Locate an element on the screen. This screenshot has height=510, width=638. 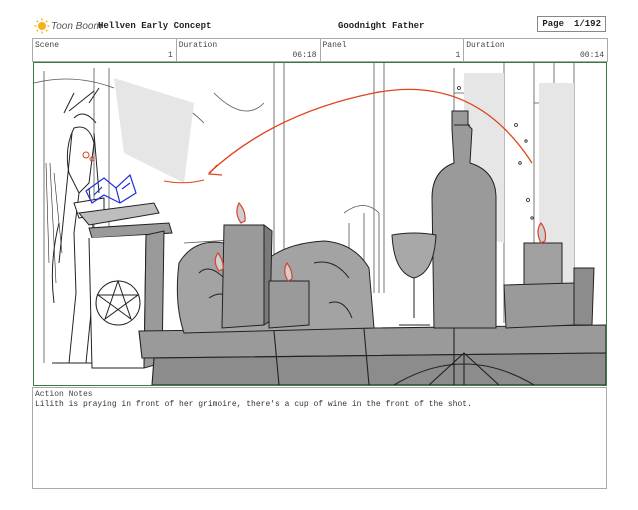
wine-goblet is located at coordinates (414, 279).